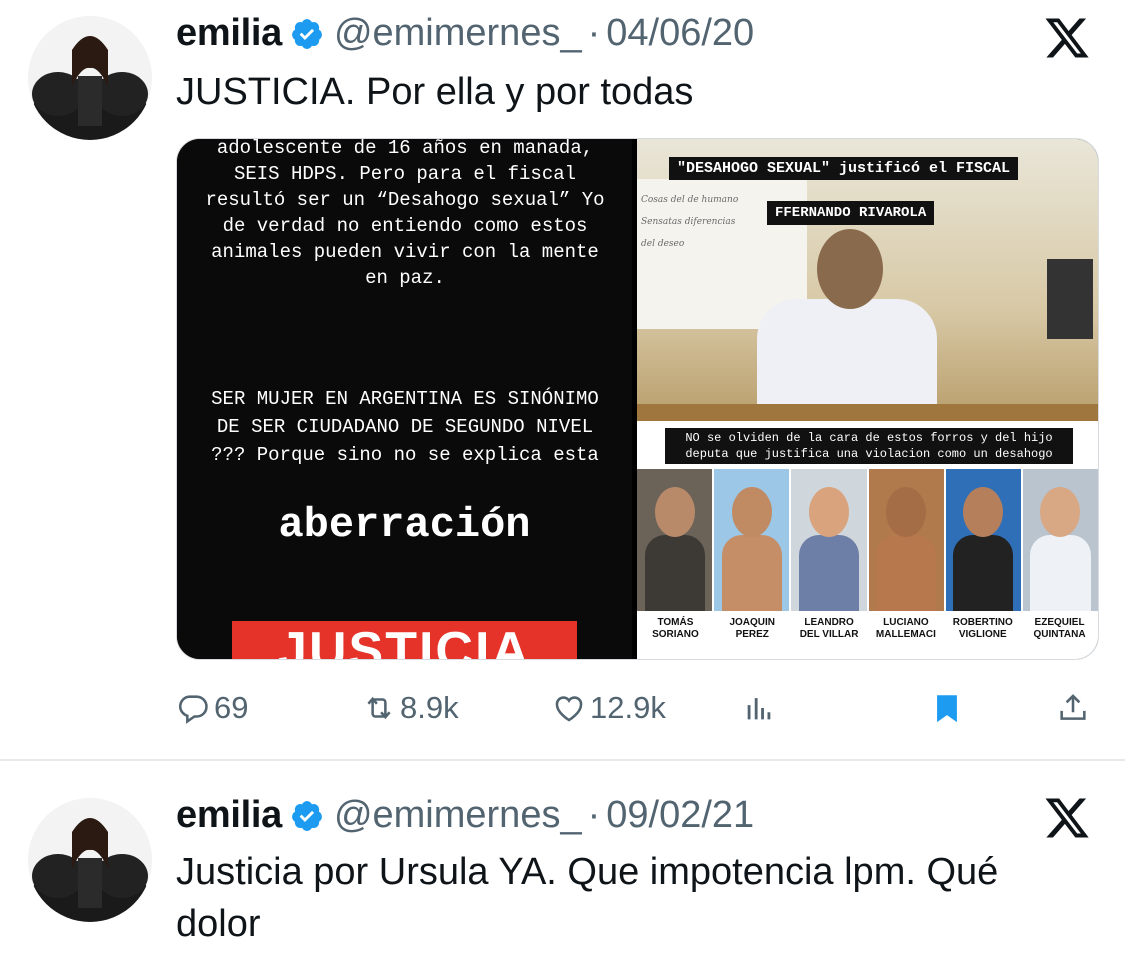 Image resolution: width=1125 pixels, height=962 pixels. Describe the element at coordinates (680, 815) in the screenshot. I see `tweet-date: 09/02/21` at that location.